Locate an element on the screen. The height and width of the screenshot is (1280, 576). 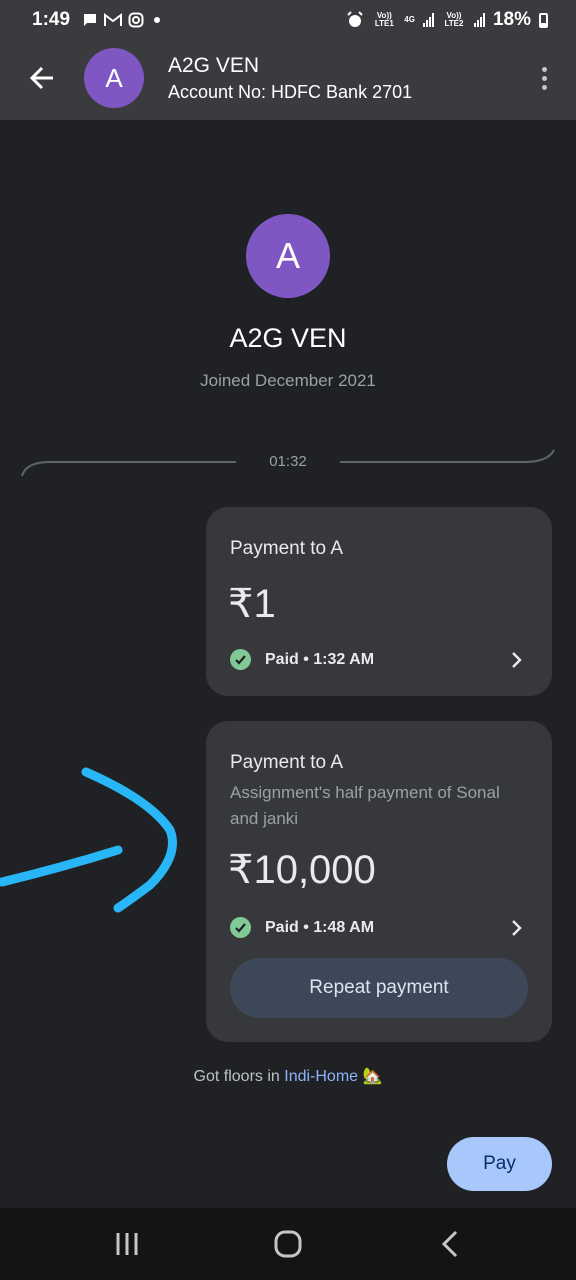
recent-apps-icon is located at coordinates (127, 1244).